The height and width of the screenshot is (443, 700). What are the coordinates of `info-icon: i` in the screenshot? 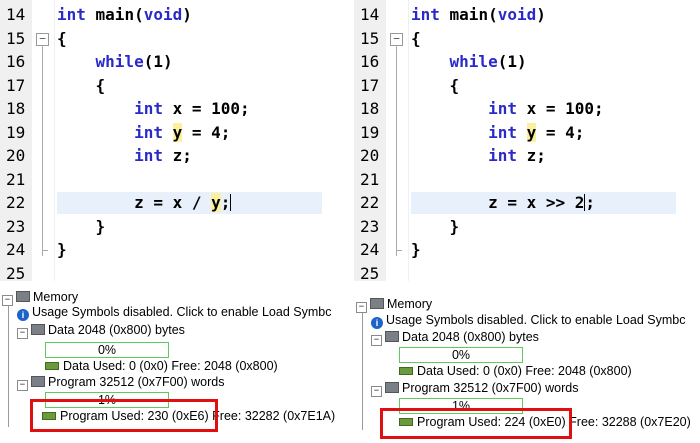 It's located at (23, 315).